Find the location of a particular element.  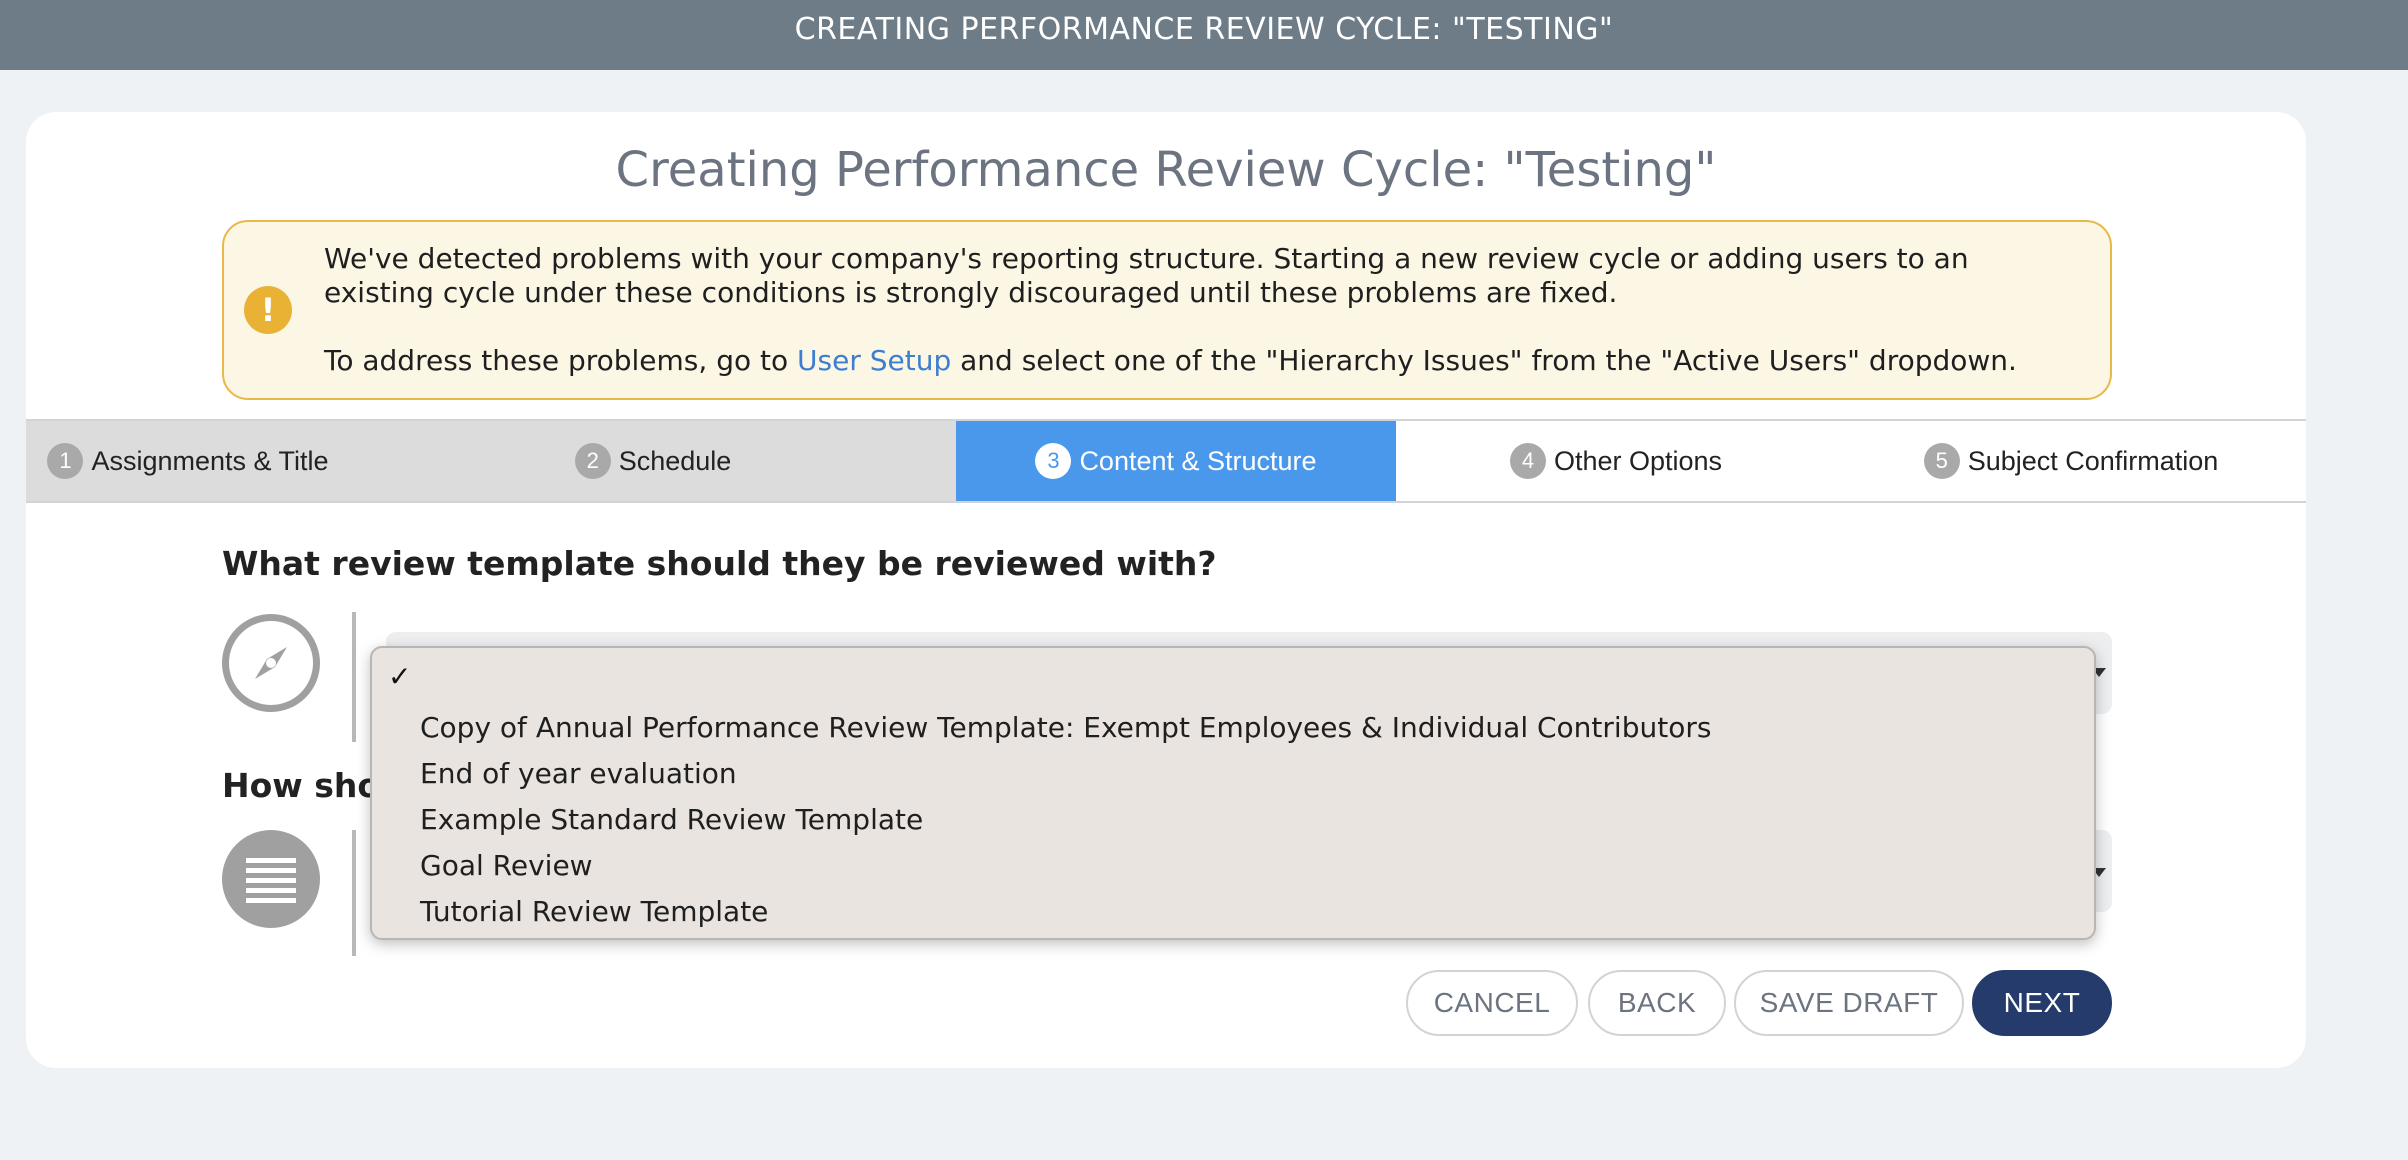

step-content-structure: 3 Content & Structure is located at coordinates (1176, 461).